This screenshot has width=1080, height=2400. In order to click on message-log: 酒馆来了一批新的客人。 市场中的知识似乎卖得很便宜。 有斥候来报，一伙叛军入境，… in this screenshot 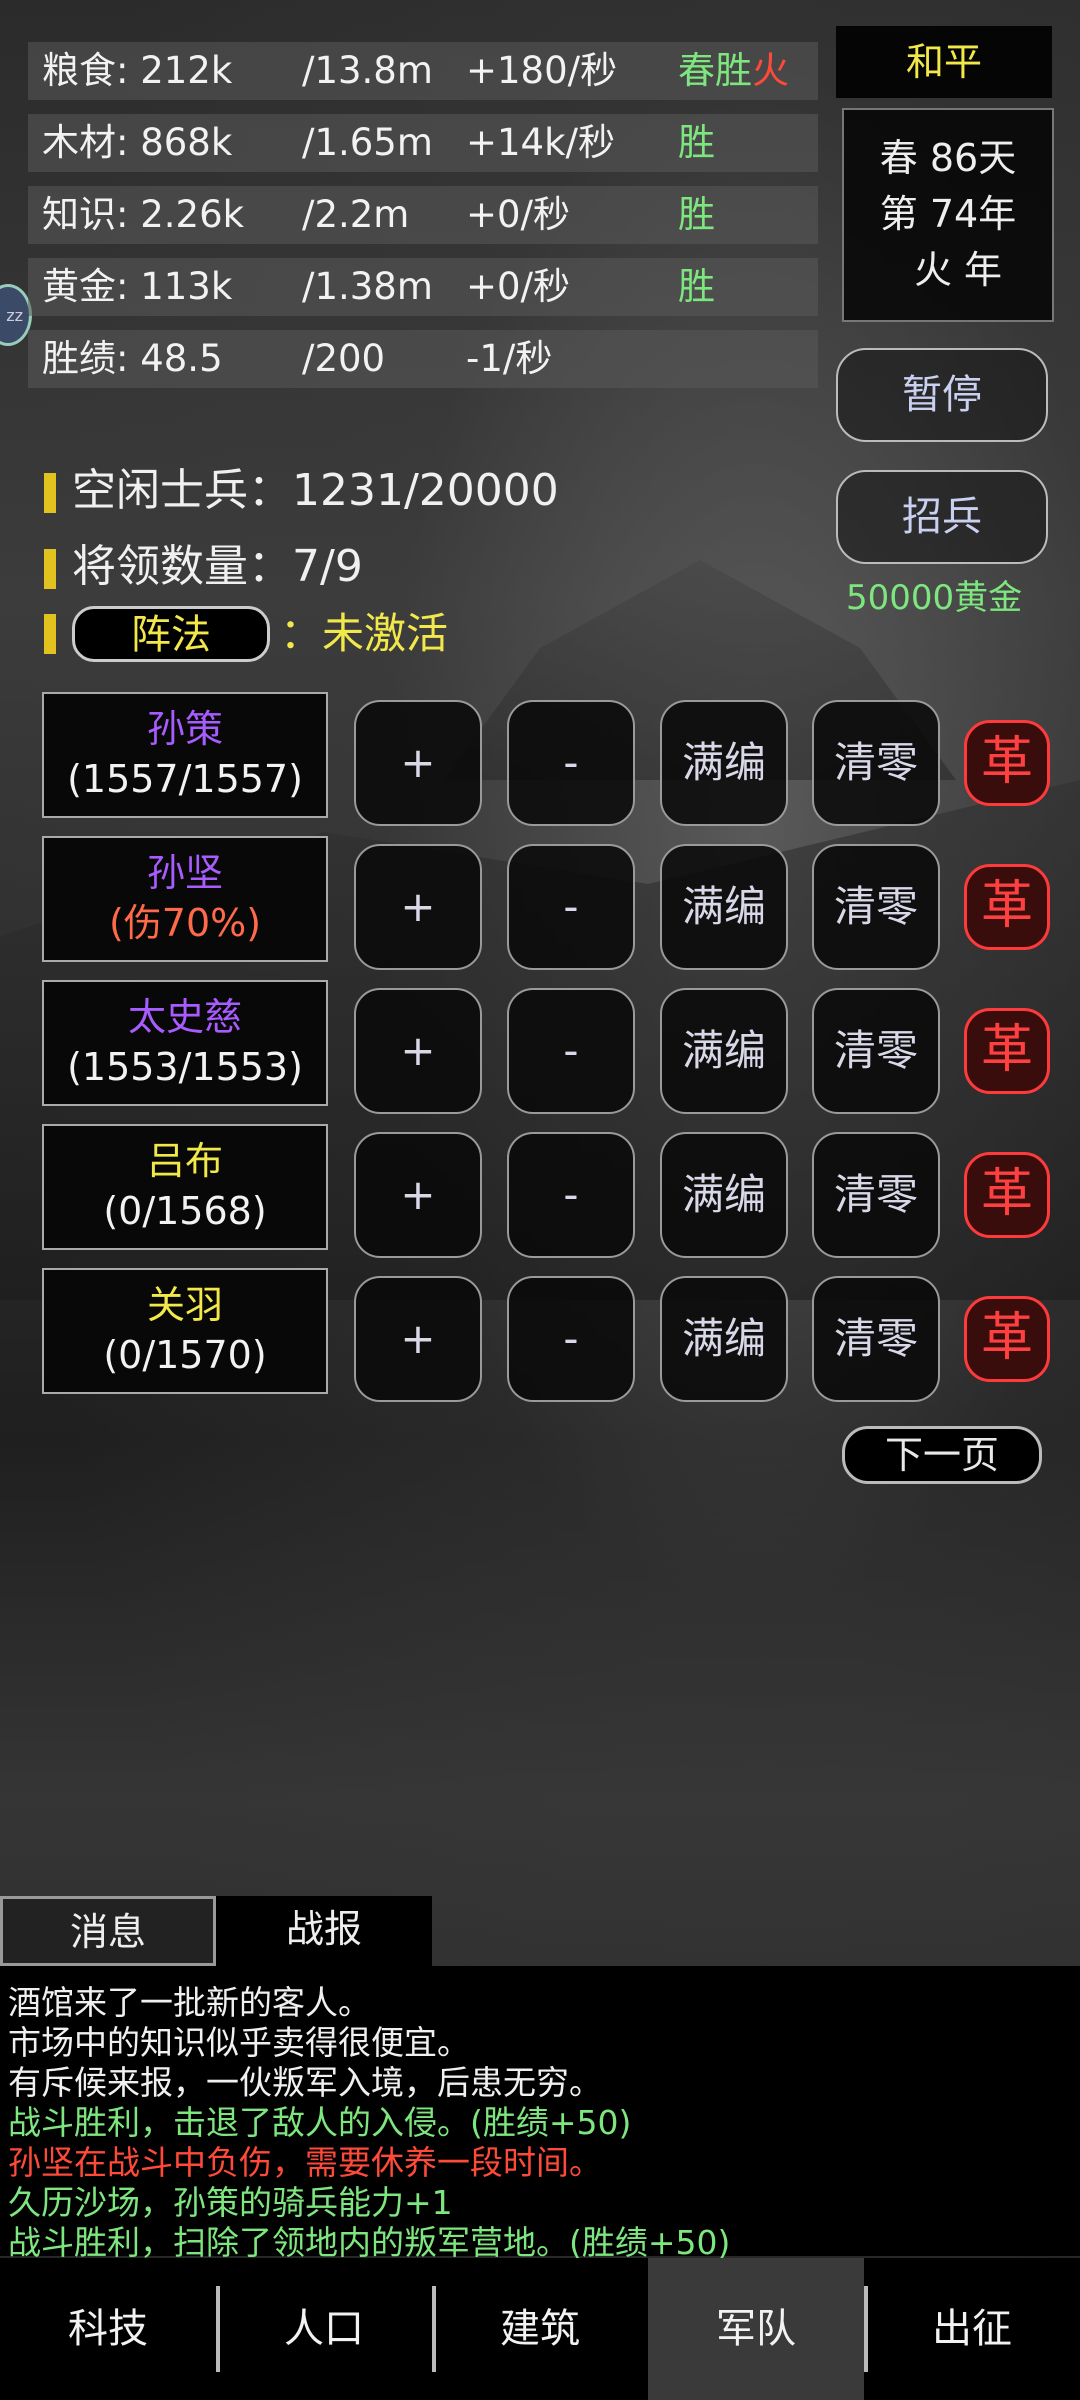, I will do `click(540, 2114)`.